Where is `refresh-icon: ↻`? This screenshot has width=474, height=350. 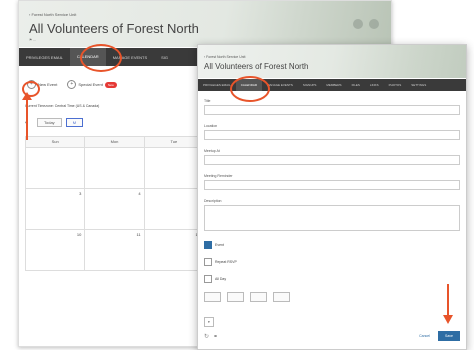 refresh-icon: ↻ is located at coordinates (206, 336).